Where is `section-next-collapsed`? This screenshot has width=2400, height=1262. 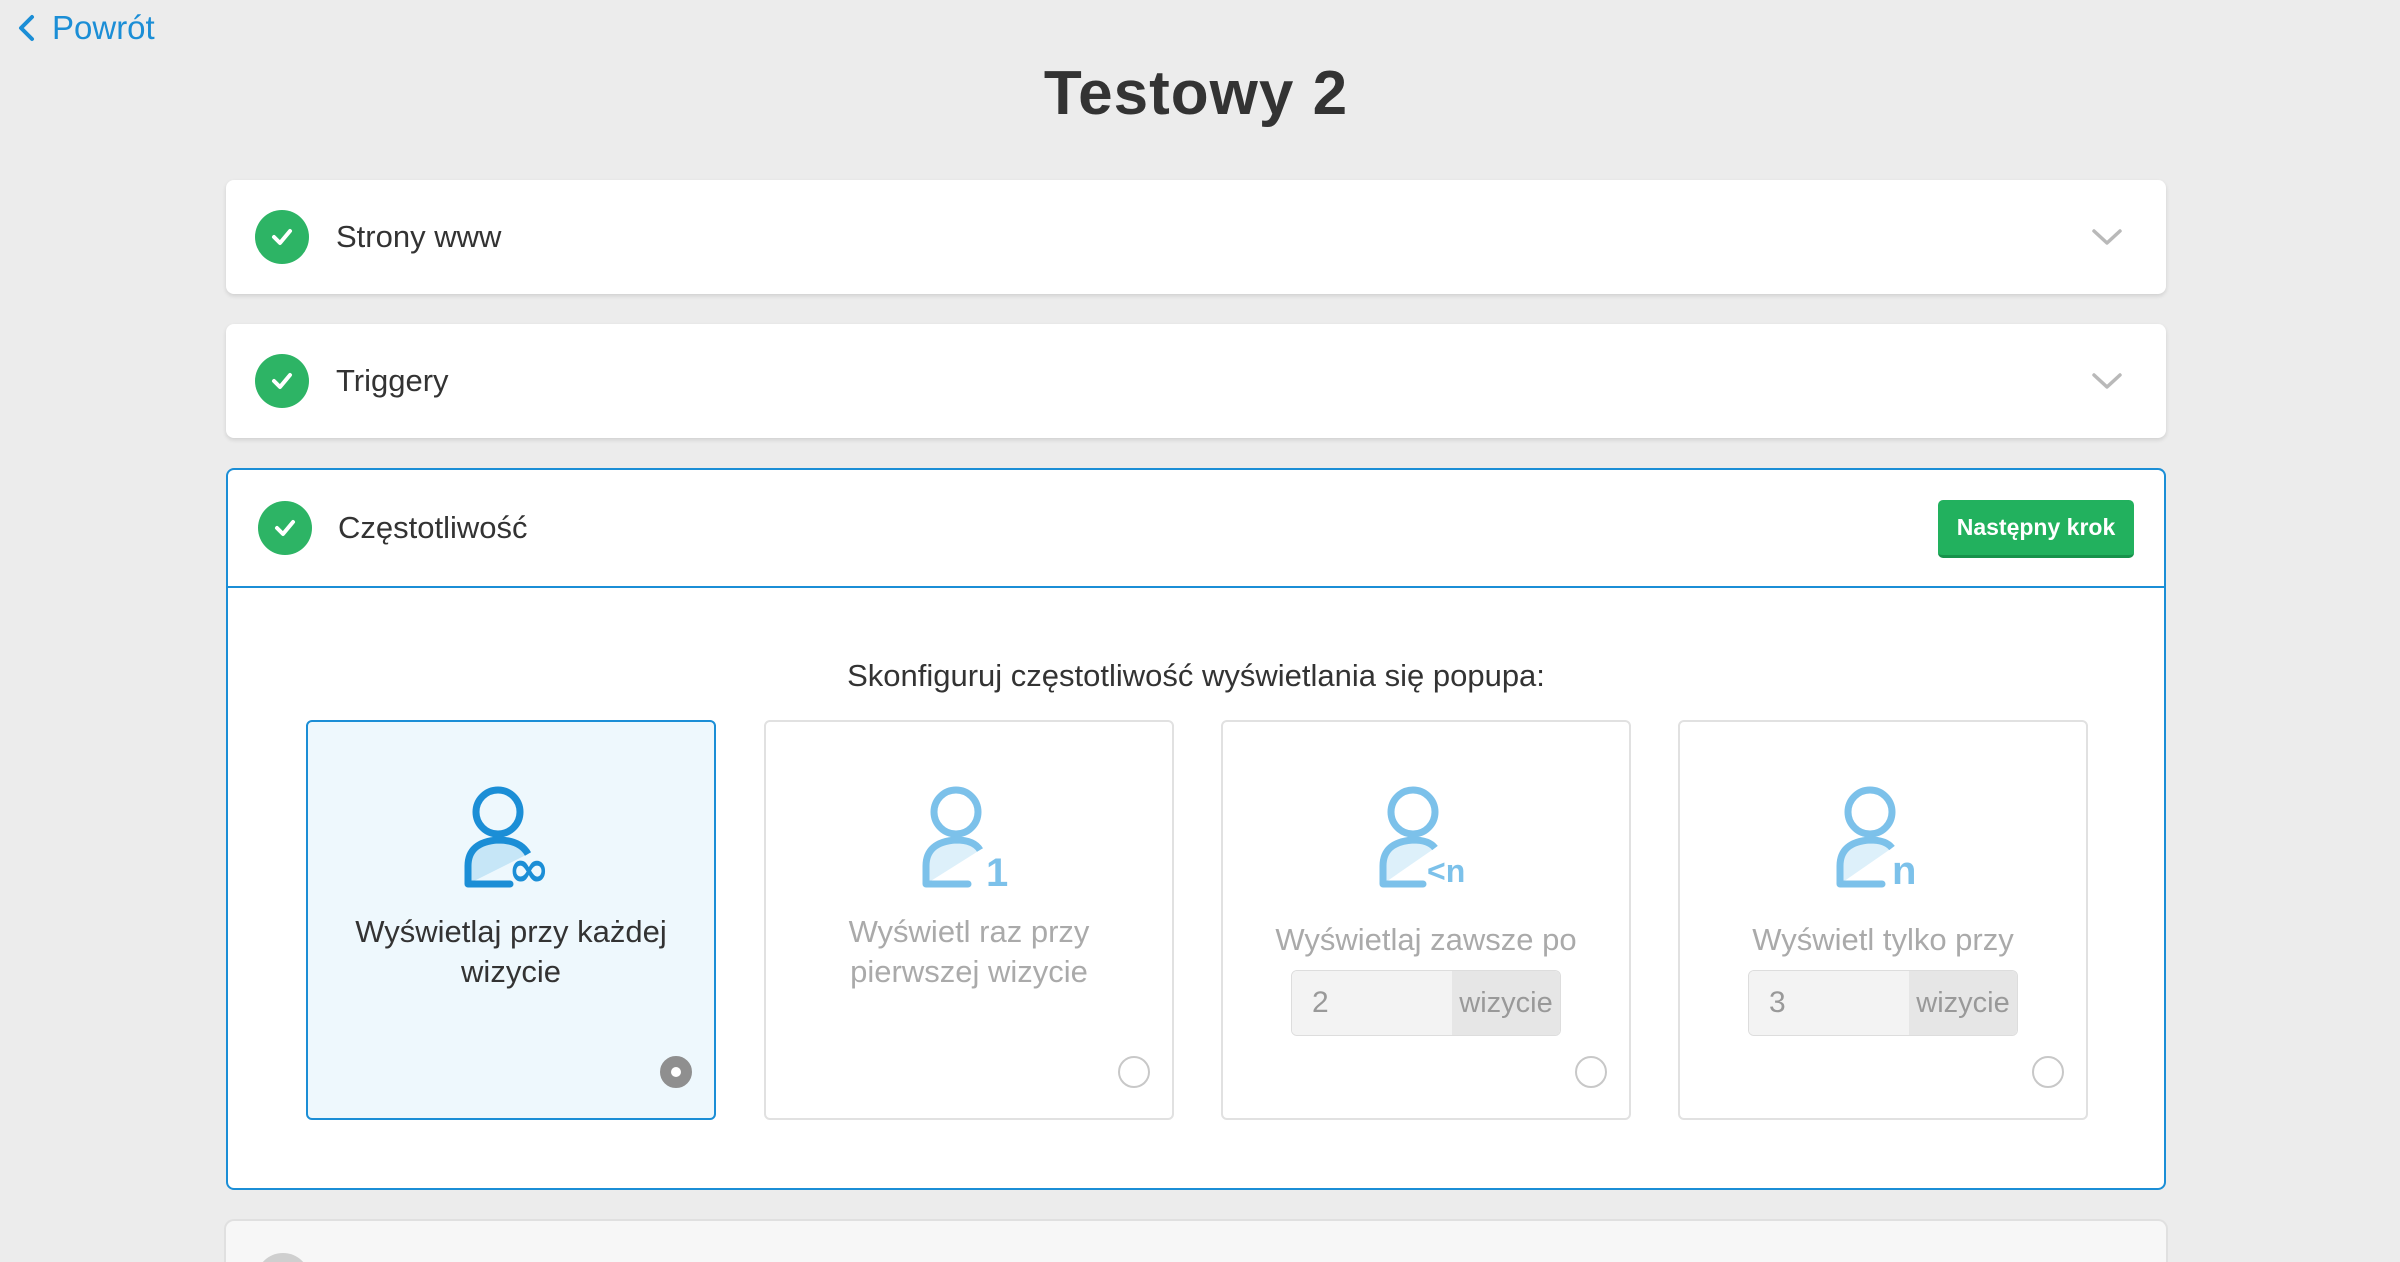
section-next-collapsed is located at coordinates (1196, 1241).